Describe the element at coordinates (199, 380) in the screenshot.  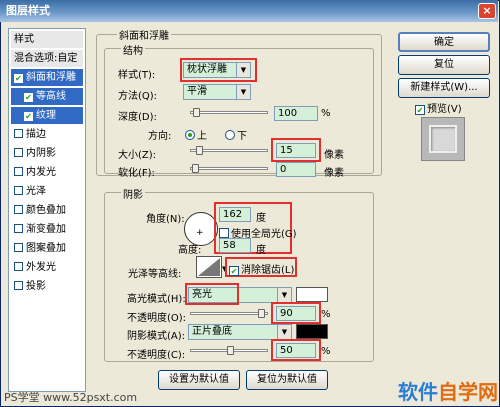
I see `make-default-button: 设置为默认值` at that location.